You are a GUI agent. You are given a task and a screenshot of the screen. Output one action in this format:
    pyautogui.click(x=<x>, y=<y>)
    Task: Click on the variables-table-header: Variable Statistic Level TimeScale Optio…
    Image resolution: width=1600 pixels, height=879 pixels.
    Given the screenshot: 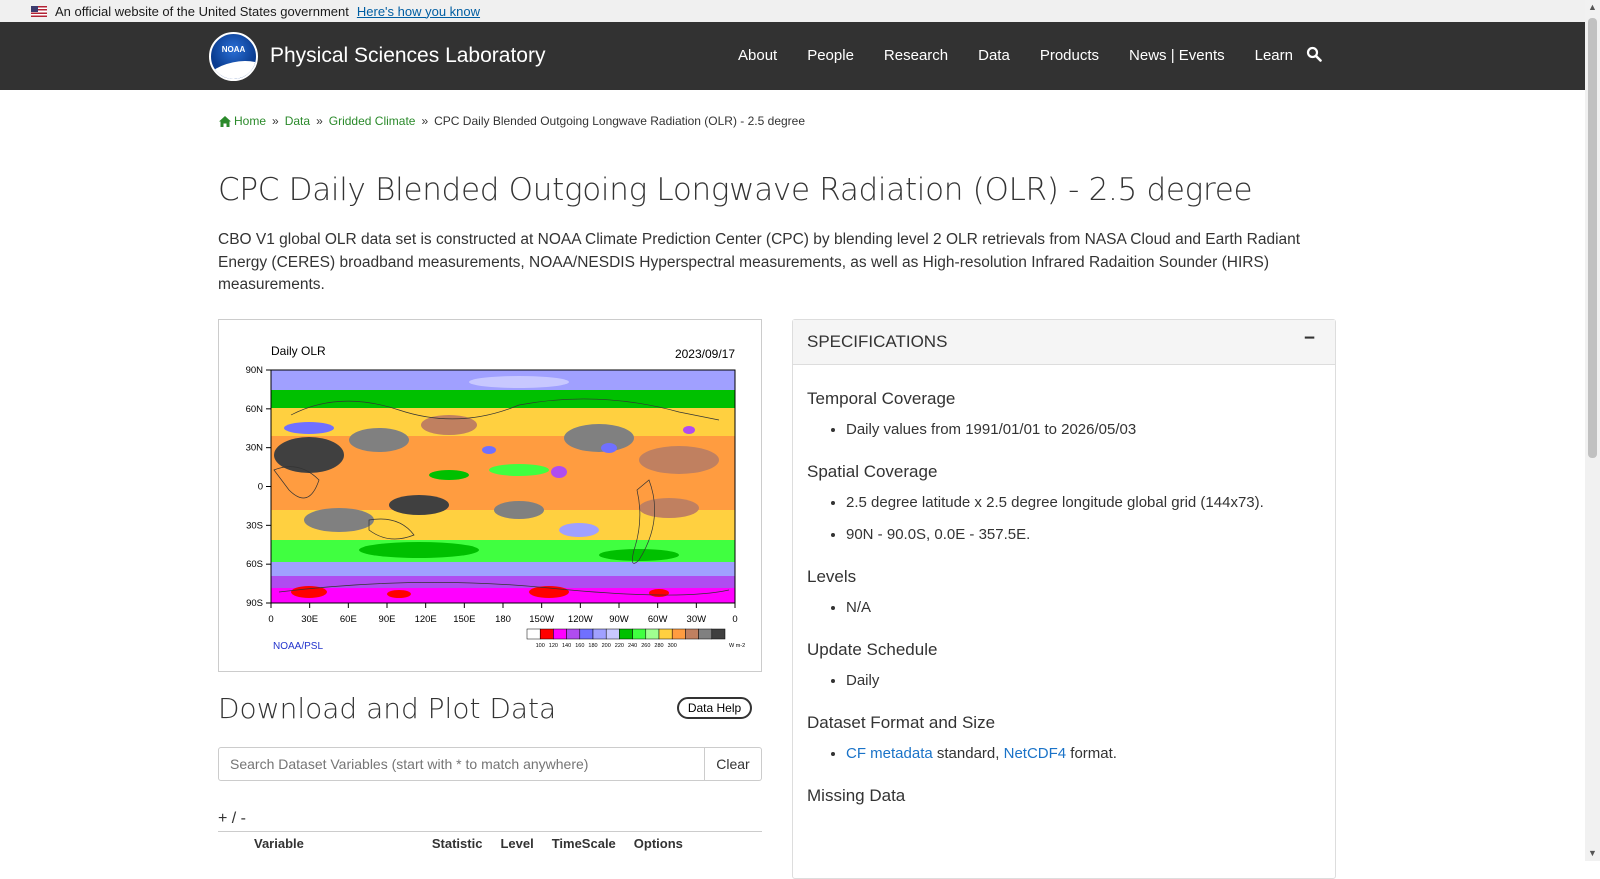 What is the action you would take?
    pyautogui.click(x=490, y=843)
    